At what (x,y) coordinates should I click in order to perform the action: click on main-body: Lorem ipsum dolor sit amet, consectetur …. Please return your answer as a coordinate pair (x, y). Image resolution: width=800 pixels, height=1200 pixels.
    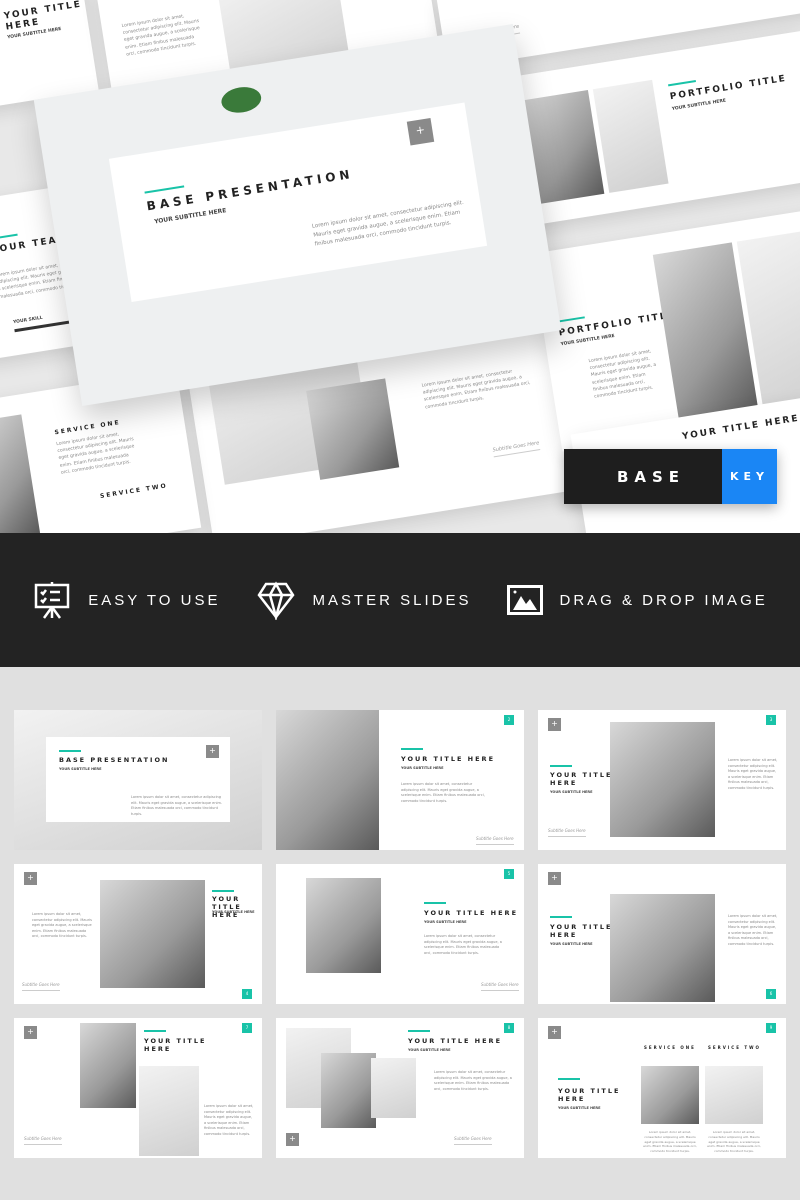
    Looking at the image, I should click on (388, 223).